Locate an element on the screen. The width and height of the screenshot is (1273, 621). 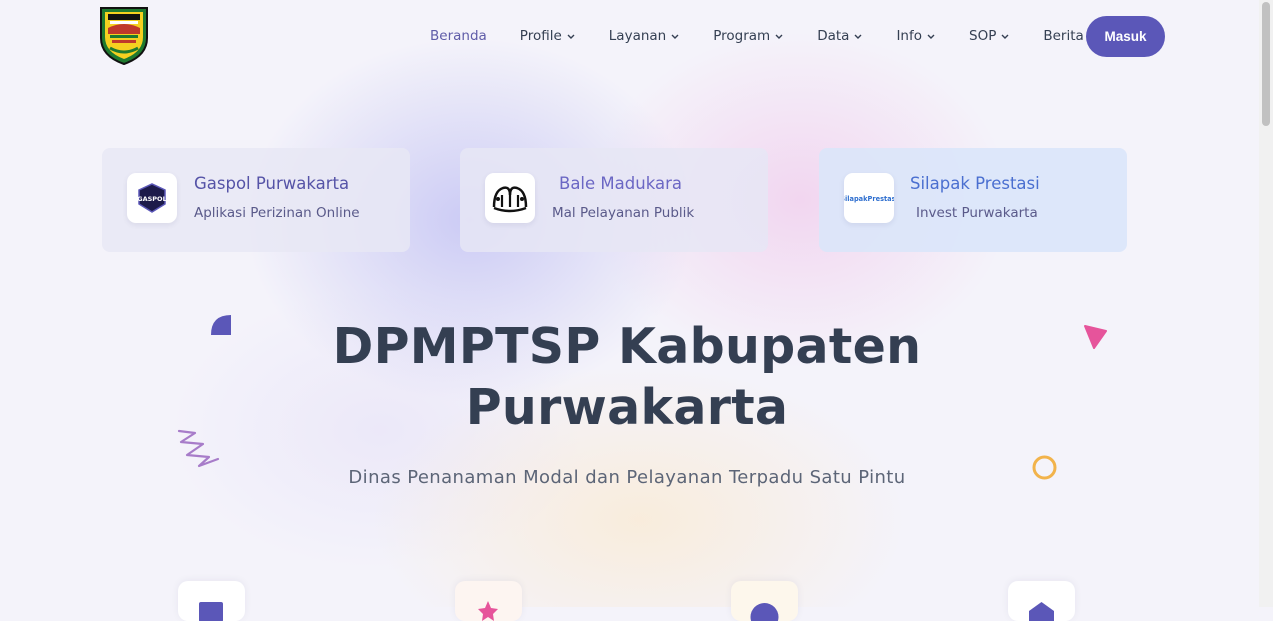
squiggle-icon is located at coordinates (198, 448).